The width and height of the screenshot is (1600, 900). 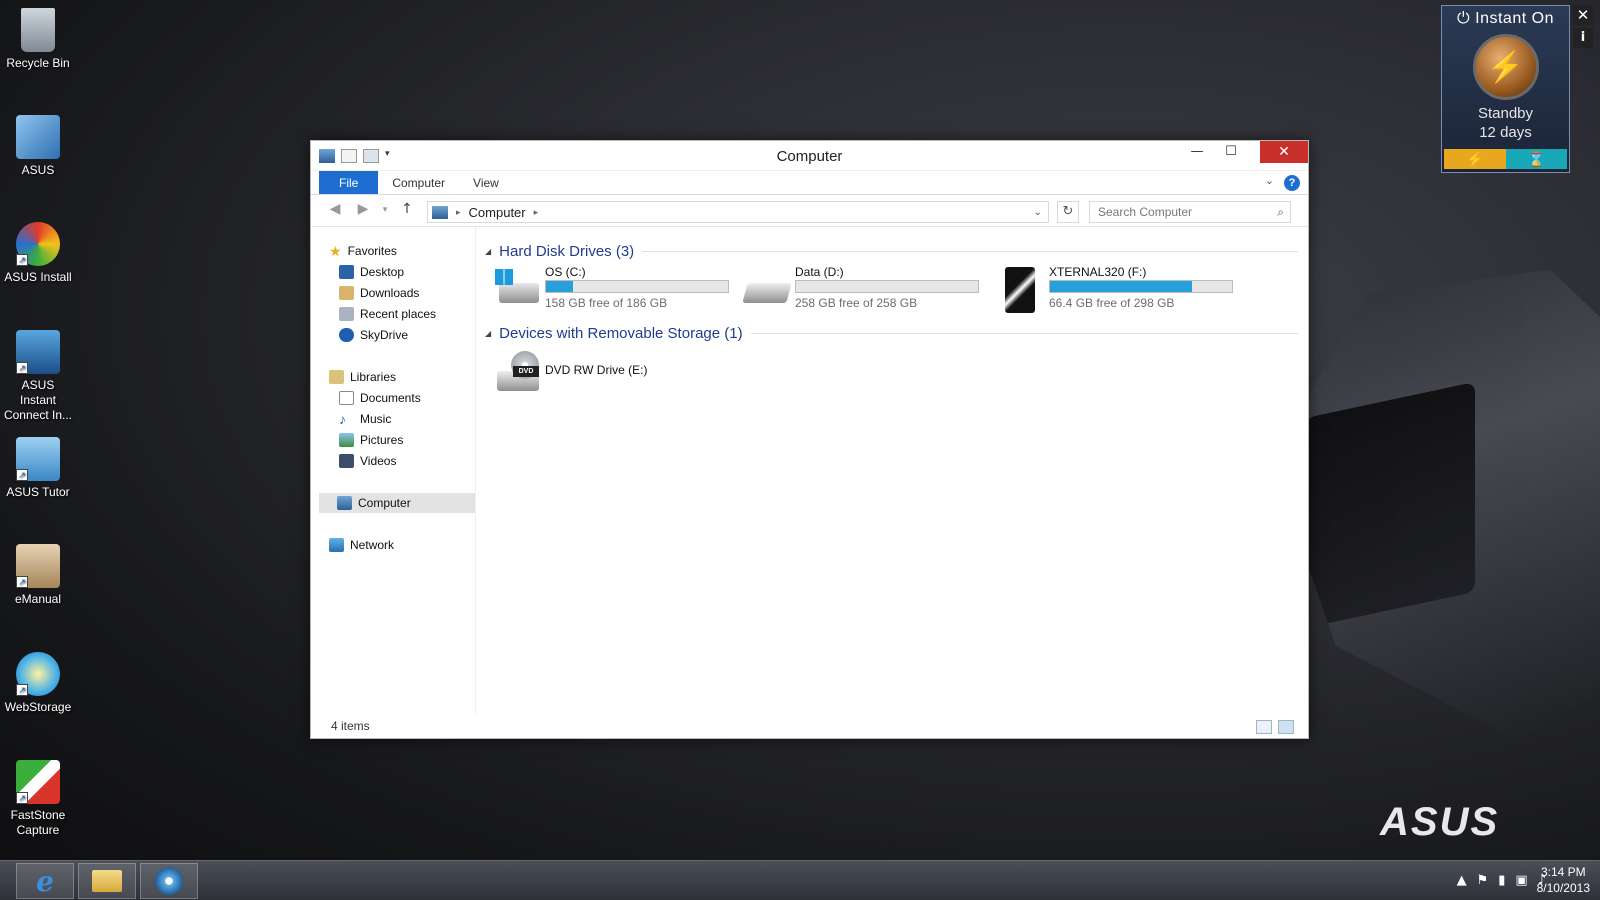 I want to click on asus-tutor-icon: ↗, so click(x=38, y=459).